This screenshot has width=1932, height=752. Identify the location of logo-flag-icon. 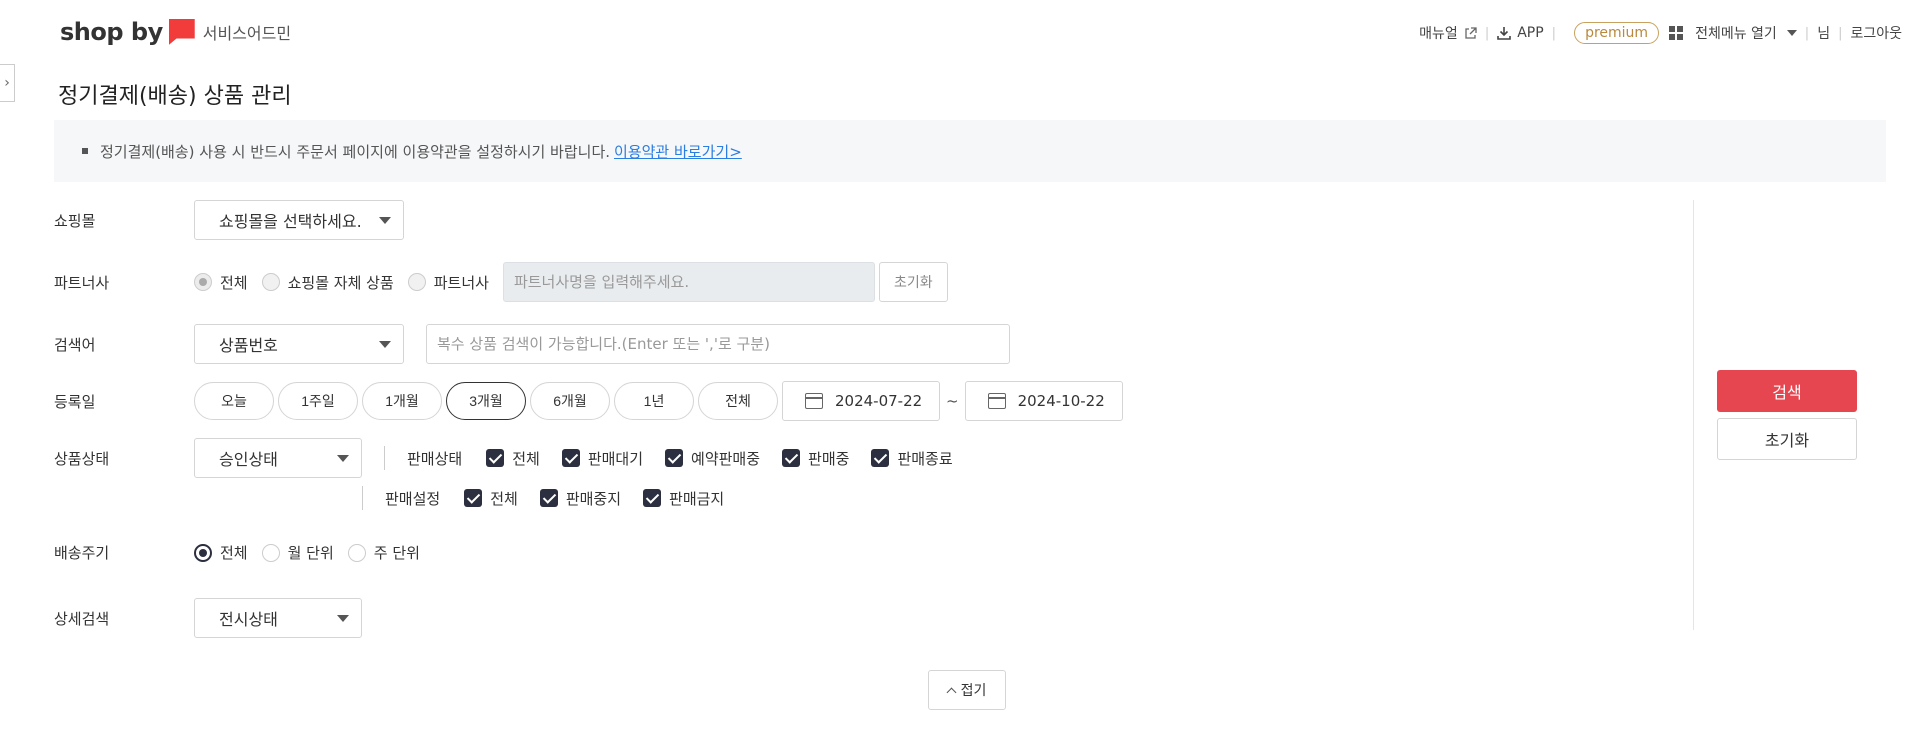
(181, 32).